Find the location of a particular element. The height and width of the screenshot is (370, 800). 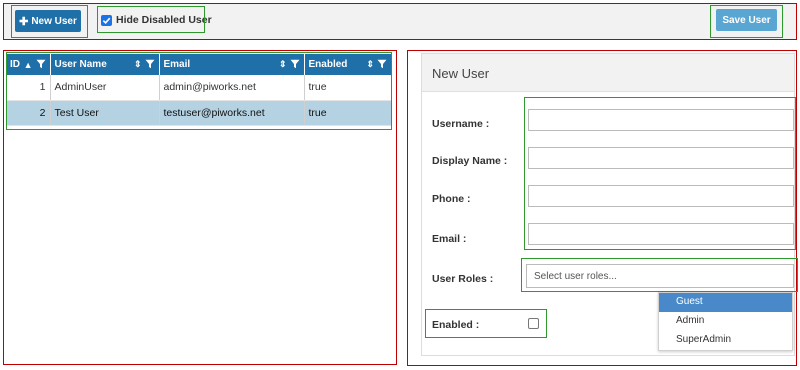

role-option-superadmin: SuperAdmin is located at coordinates (725, 340).